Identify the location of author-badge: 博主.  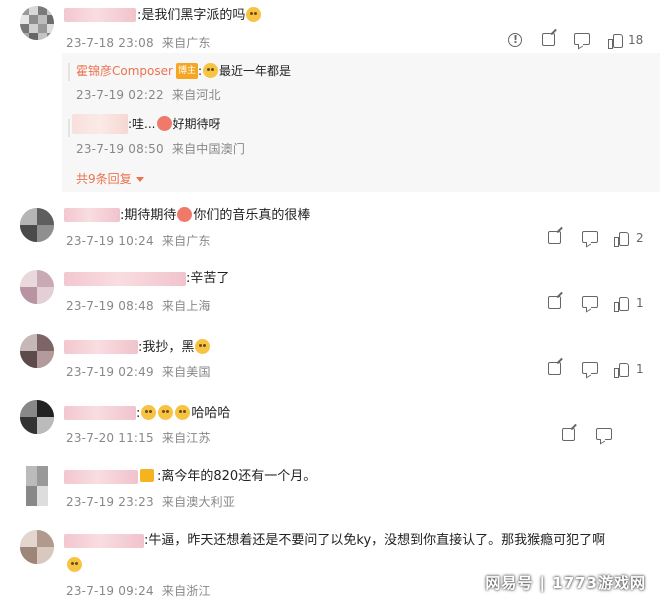
(186, 71).